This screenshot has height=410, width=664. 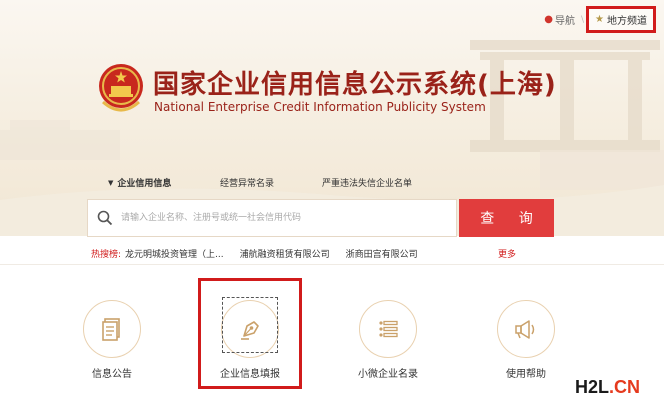 I want to click on search-input, so click(x=288, y=218).